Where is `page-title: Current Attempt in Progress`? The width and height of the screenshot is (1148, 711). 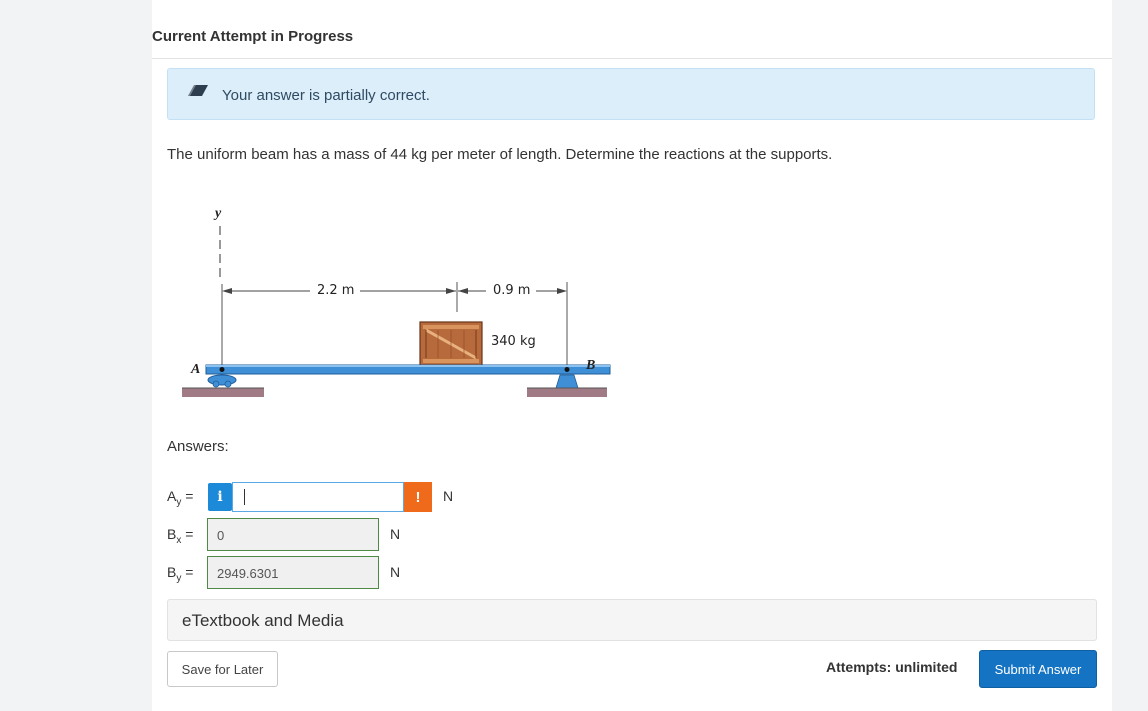 page-title: Current Attempt in Progress is located at coordinates (253, 36).